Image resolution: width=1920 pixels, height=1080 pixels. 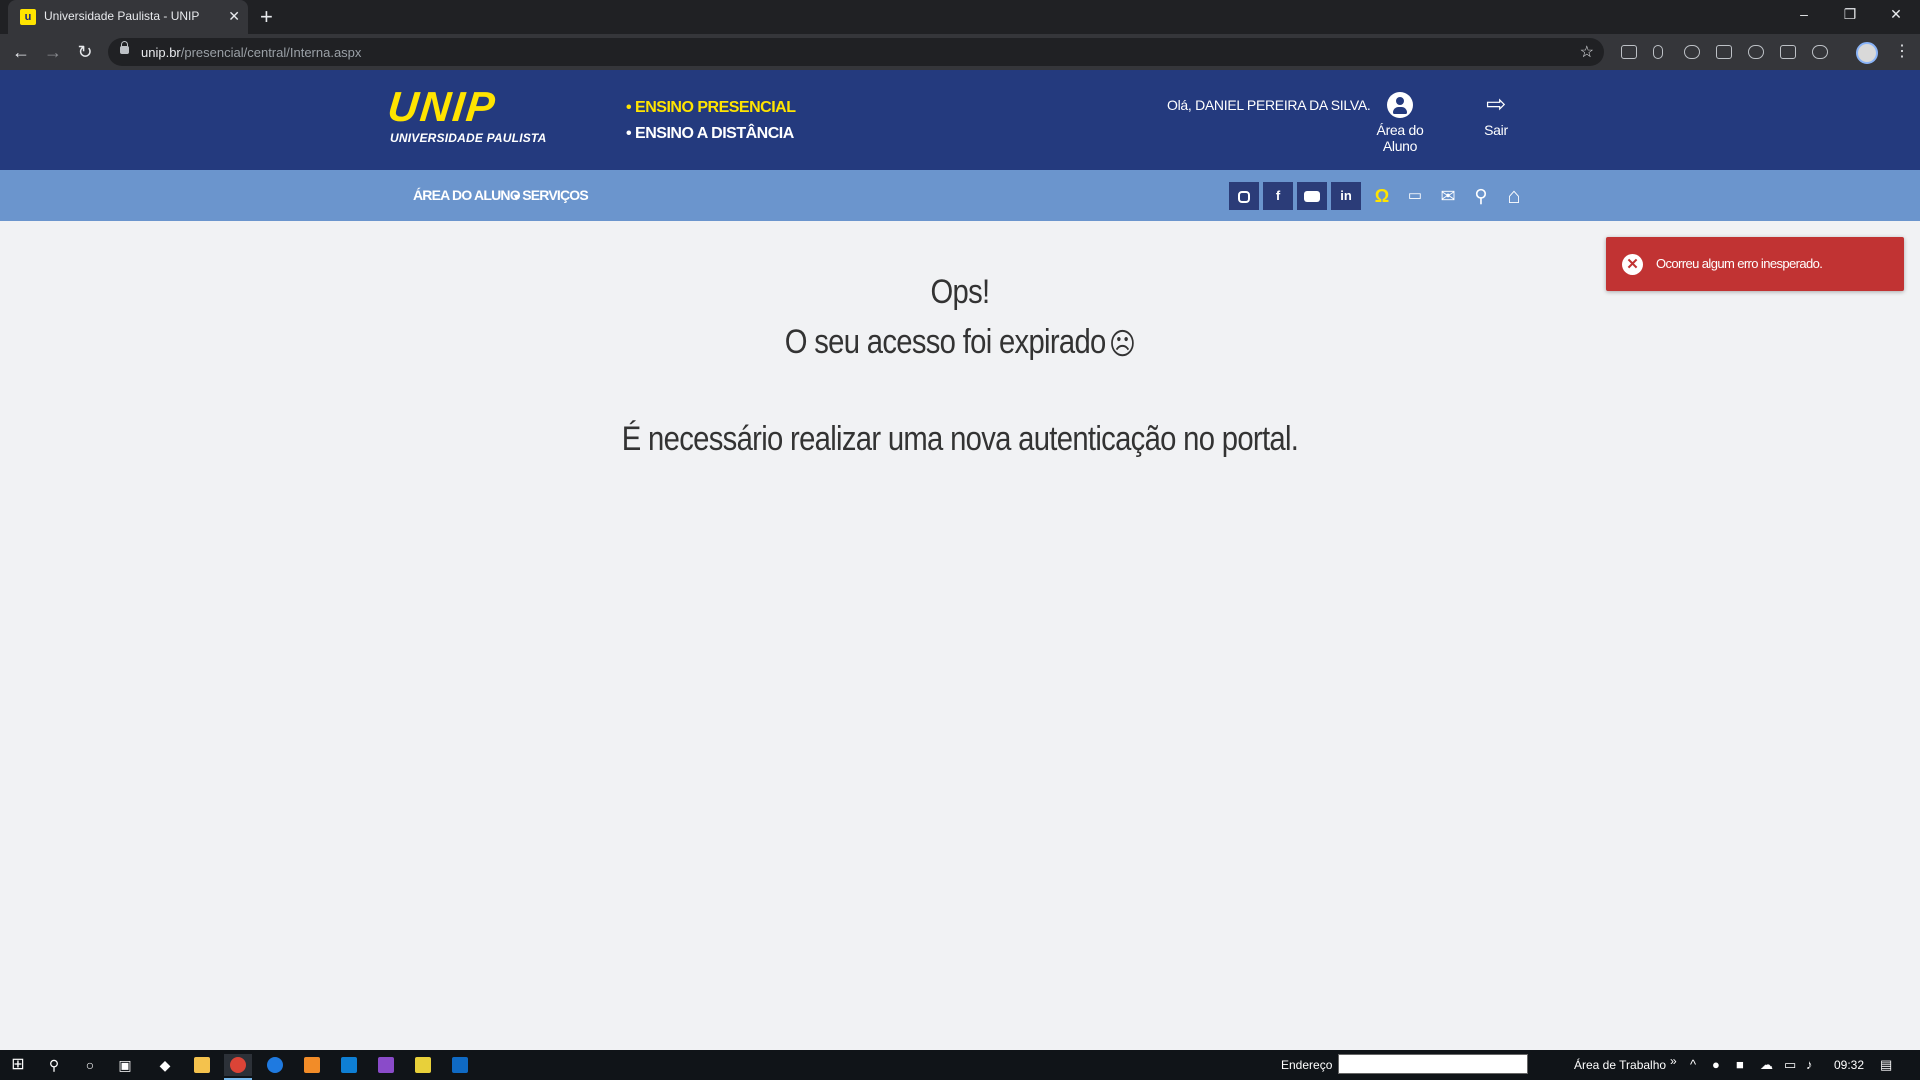 What do you see at coordinates (960, 342) in the screenshot?
I see `session-expired-message: O seu acesso foi expirado ☹` at bounding box center [960, 342].